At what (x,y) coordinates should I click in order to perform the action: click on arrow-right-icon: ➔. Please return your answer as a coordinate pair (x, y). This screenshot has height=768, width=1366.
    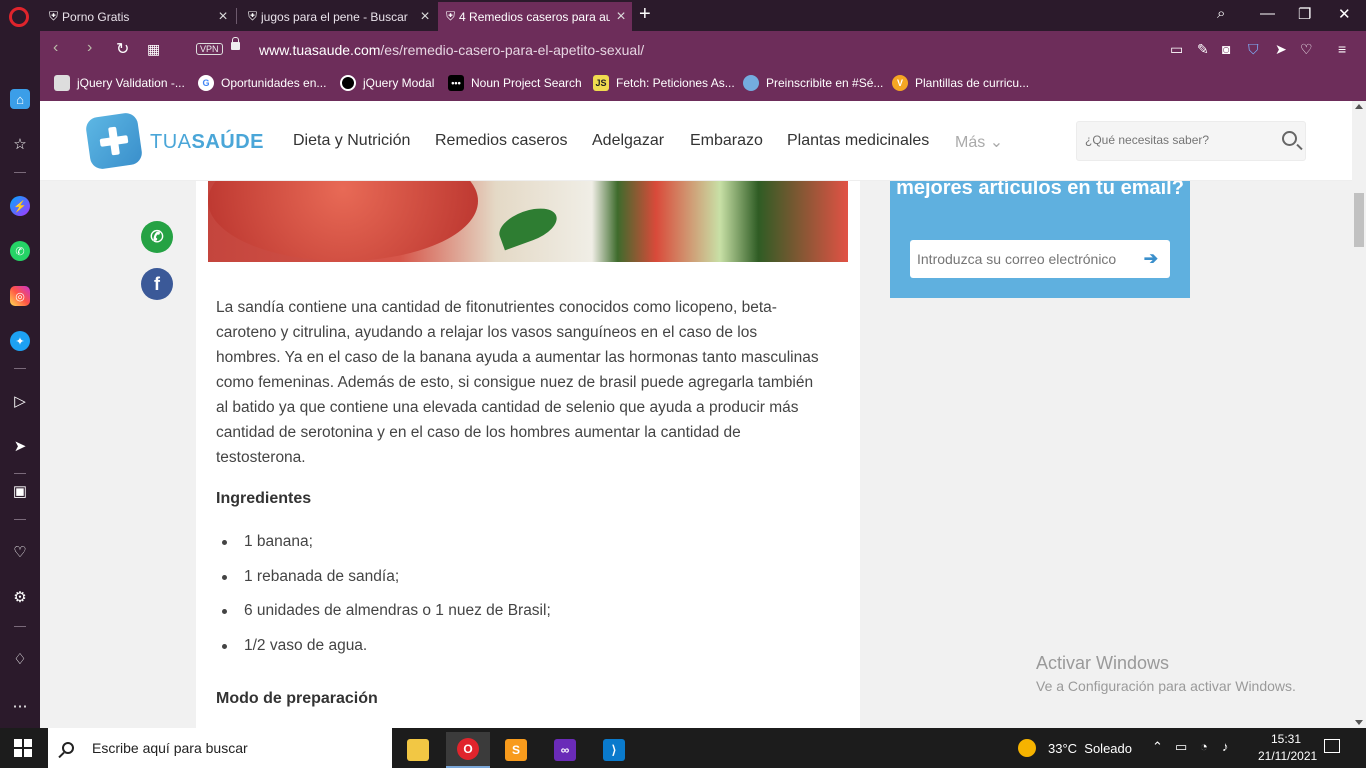
    Looking at the image, I should click on (1151, 259).